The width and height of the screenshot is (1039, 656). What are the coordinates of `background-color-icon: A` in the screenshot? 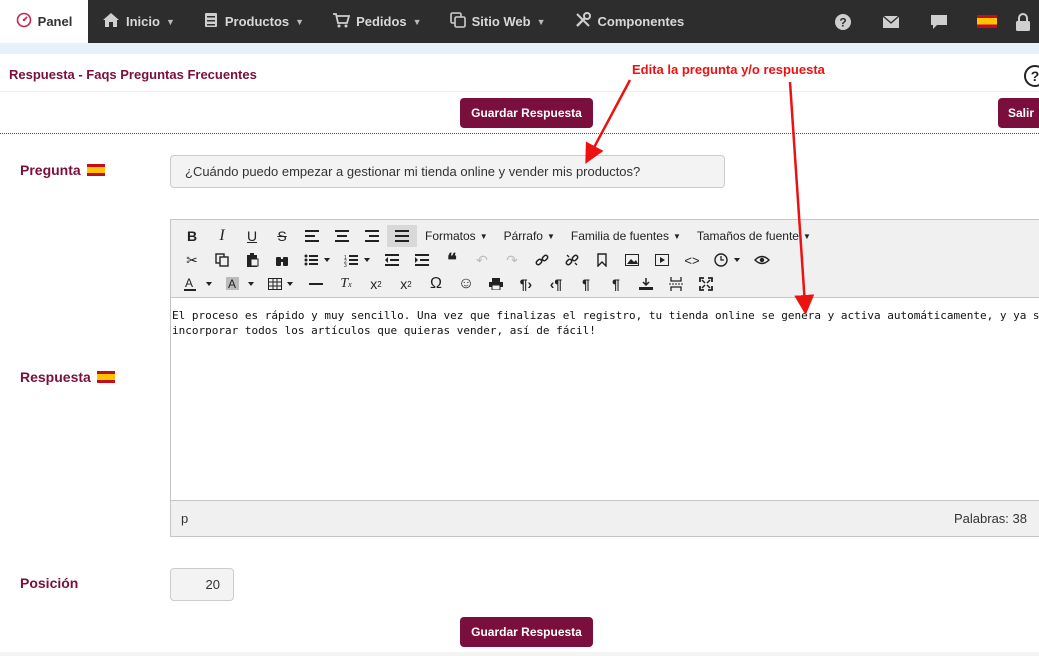 It's located at (241, 284).